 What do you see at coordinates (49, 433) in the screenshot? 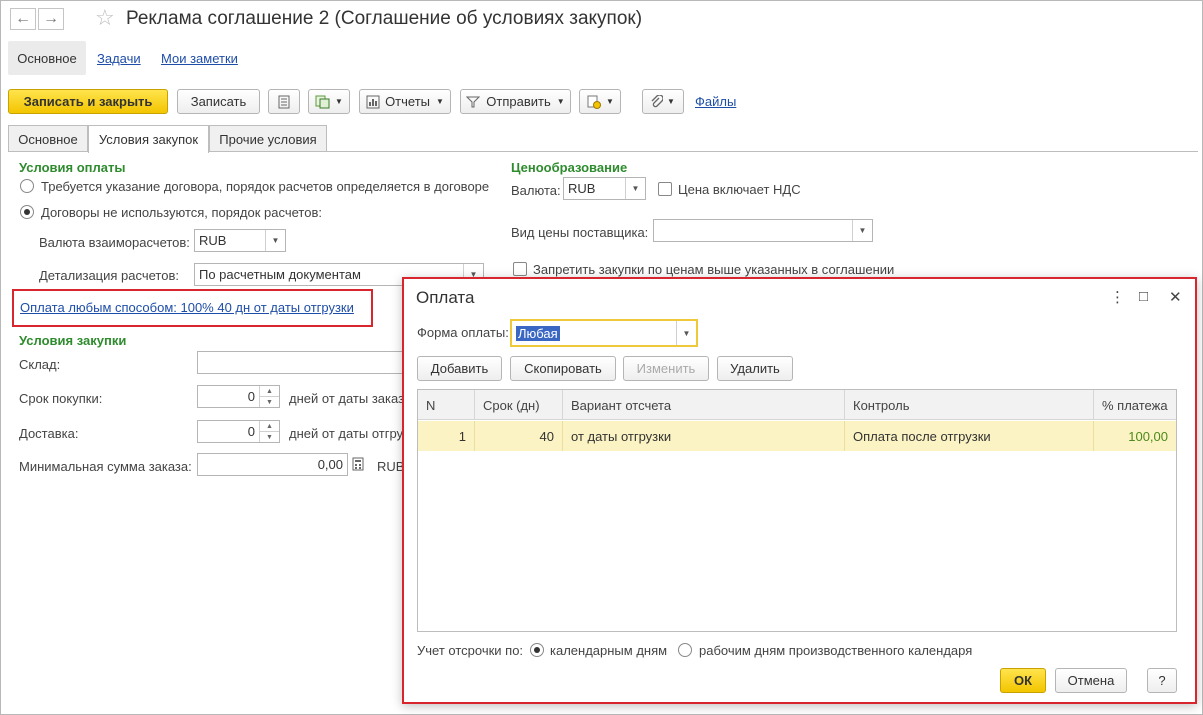
I see `delivery-label: Доставка:` at bounding box center [49, 433].